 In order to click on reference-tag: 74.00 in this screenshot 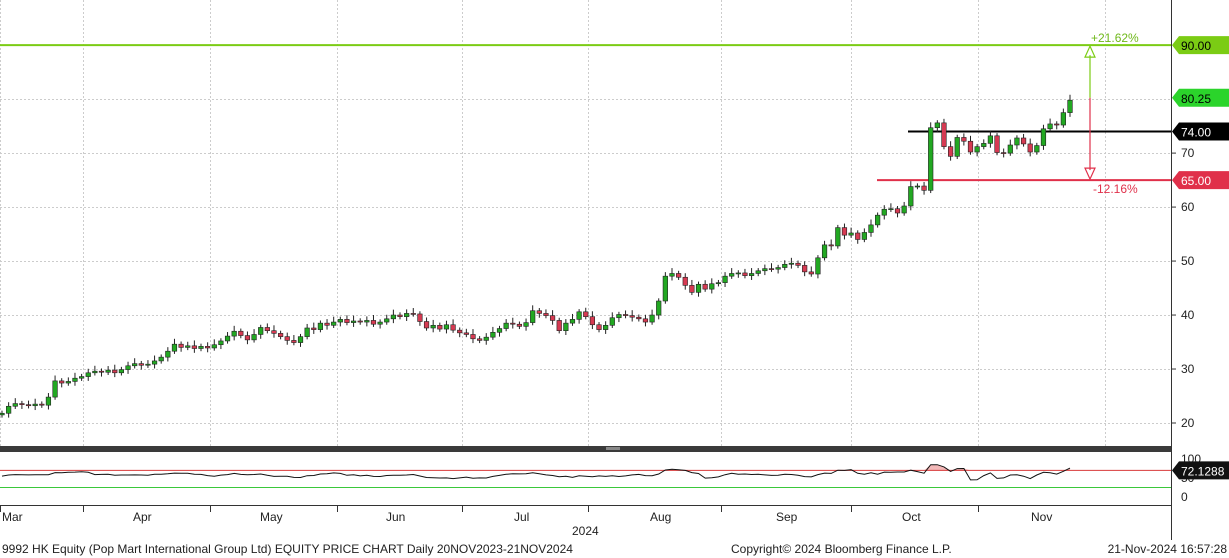, I will do `click(1200, 131)`.